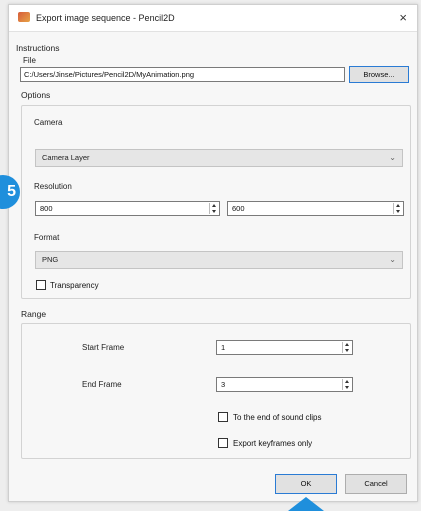 This screenshot has height=511, width=421. What do you see at coordinates (36, 95) in the screenshot?
I see `options-label: Options` at bounding box center [36, 95].